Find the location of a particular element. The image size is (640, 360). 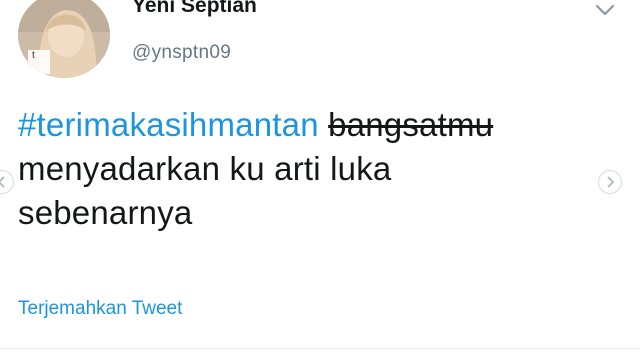

avatar: t is located at coordinates (64, 39).